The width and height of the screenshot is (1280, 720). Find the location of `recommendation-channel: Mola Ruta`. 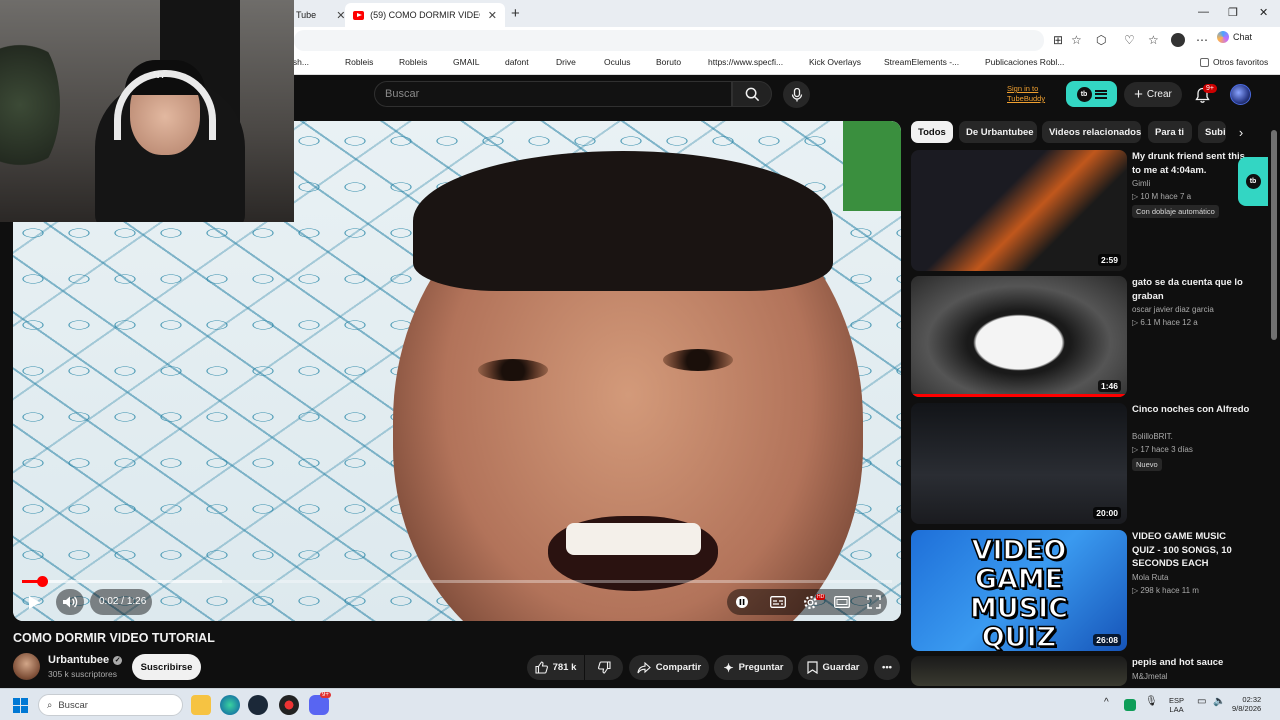

recommendation-channel: Mola Ruta is located at coordinates (1150, 577).